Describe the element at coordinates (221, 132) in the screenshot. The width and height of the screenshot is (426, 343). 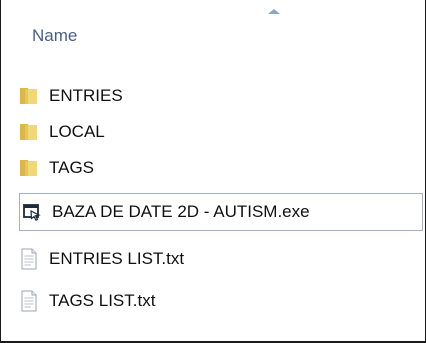
I see `list-item-local-folder: LOCAL` at that location.